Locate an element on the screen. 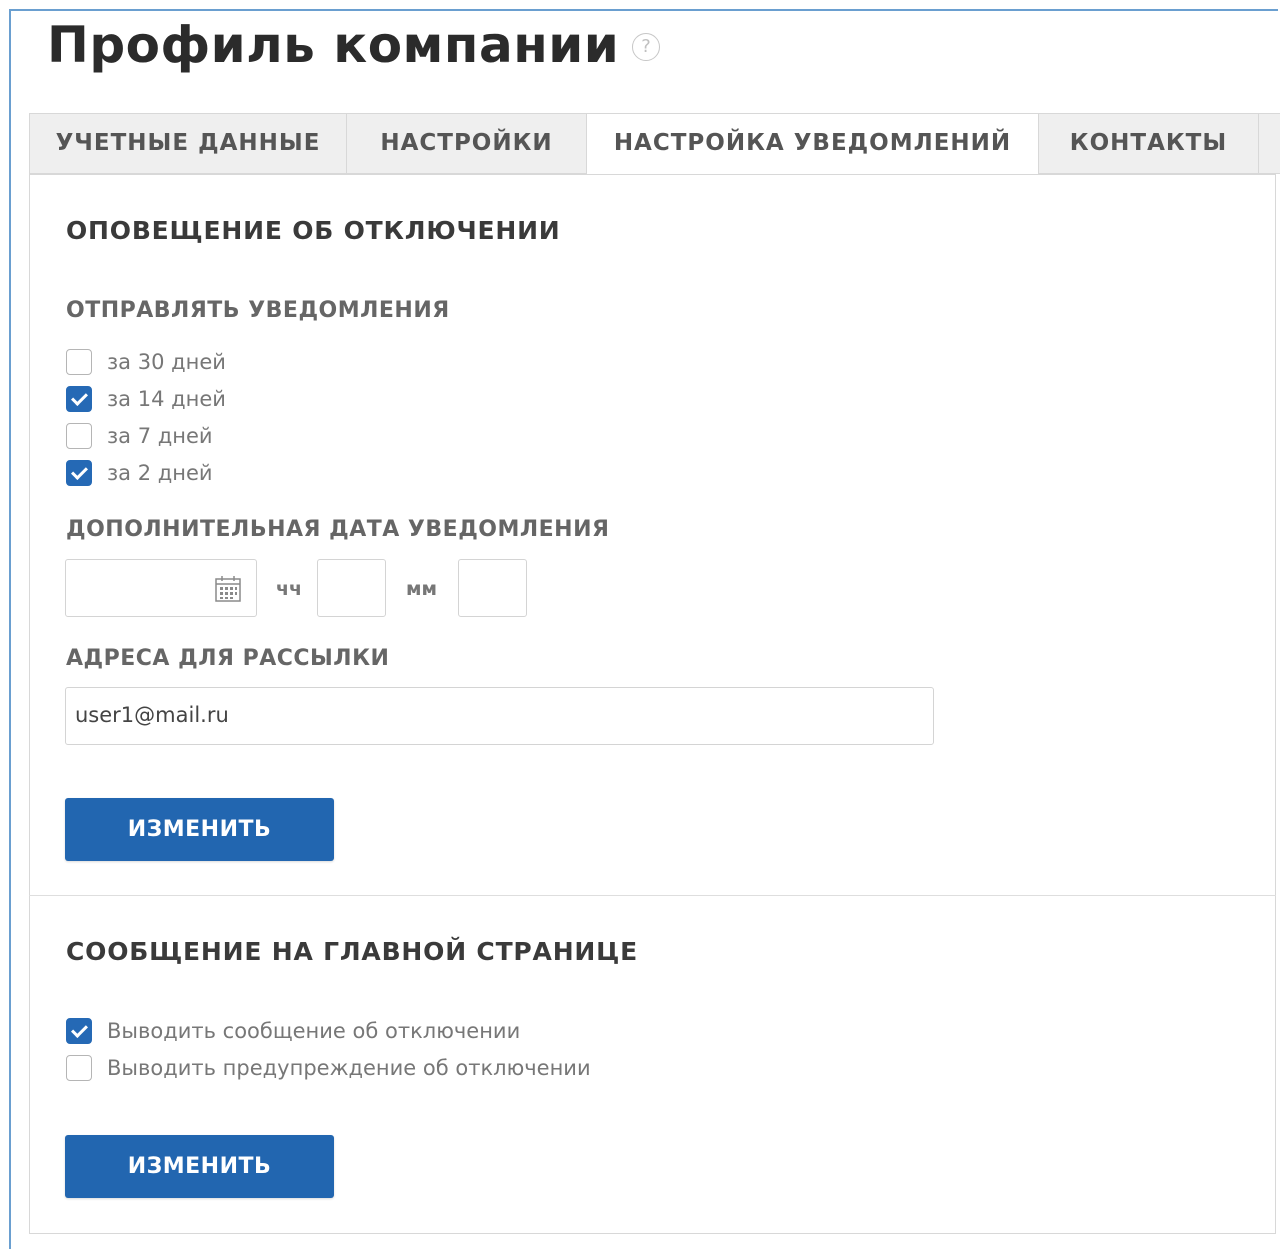  option-label: за 30 дней is located at coordinates (166, 362).